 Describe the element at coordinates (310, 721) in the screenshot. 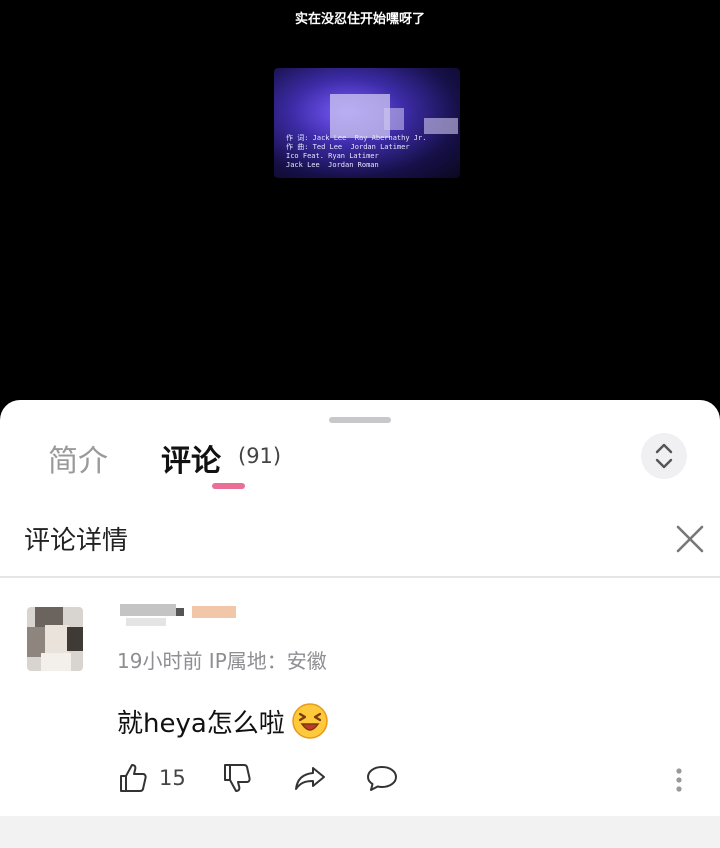

I see `laughing-face-emoji` at that location.